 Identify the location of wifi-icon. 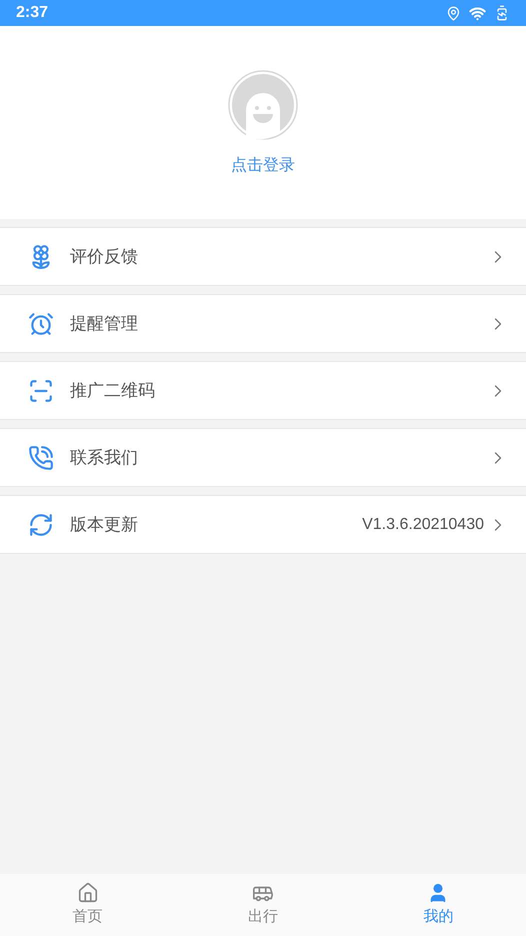
(477, 13).